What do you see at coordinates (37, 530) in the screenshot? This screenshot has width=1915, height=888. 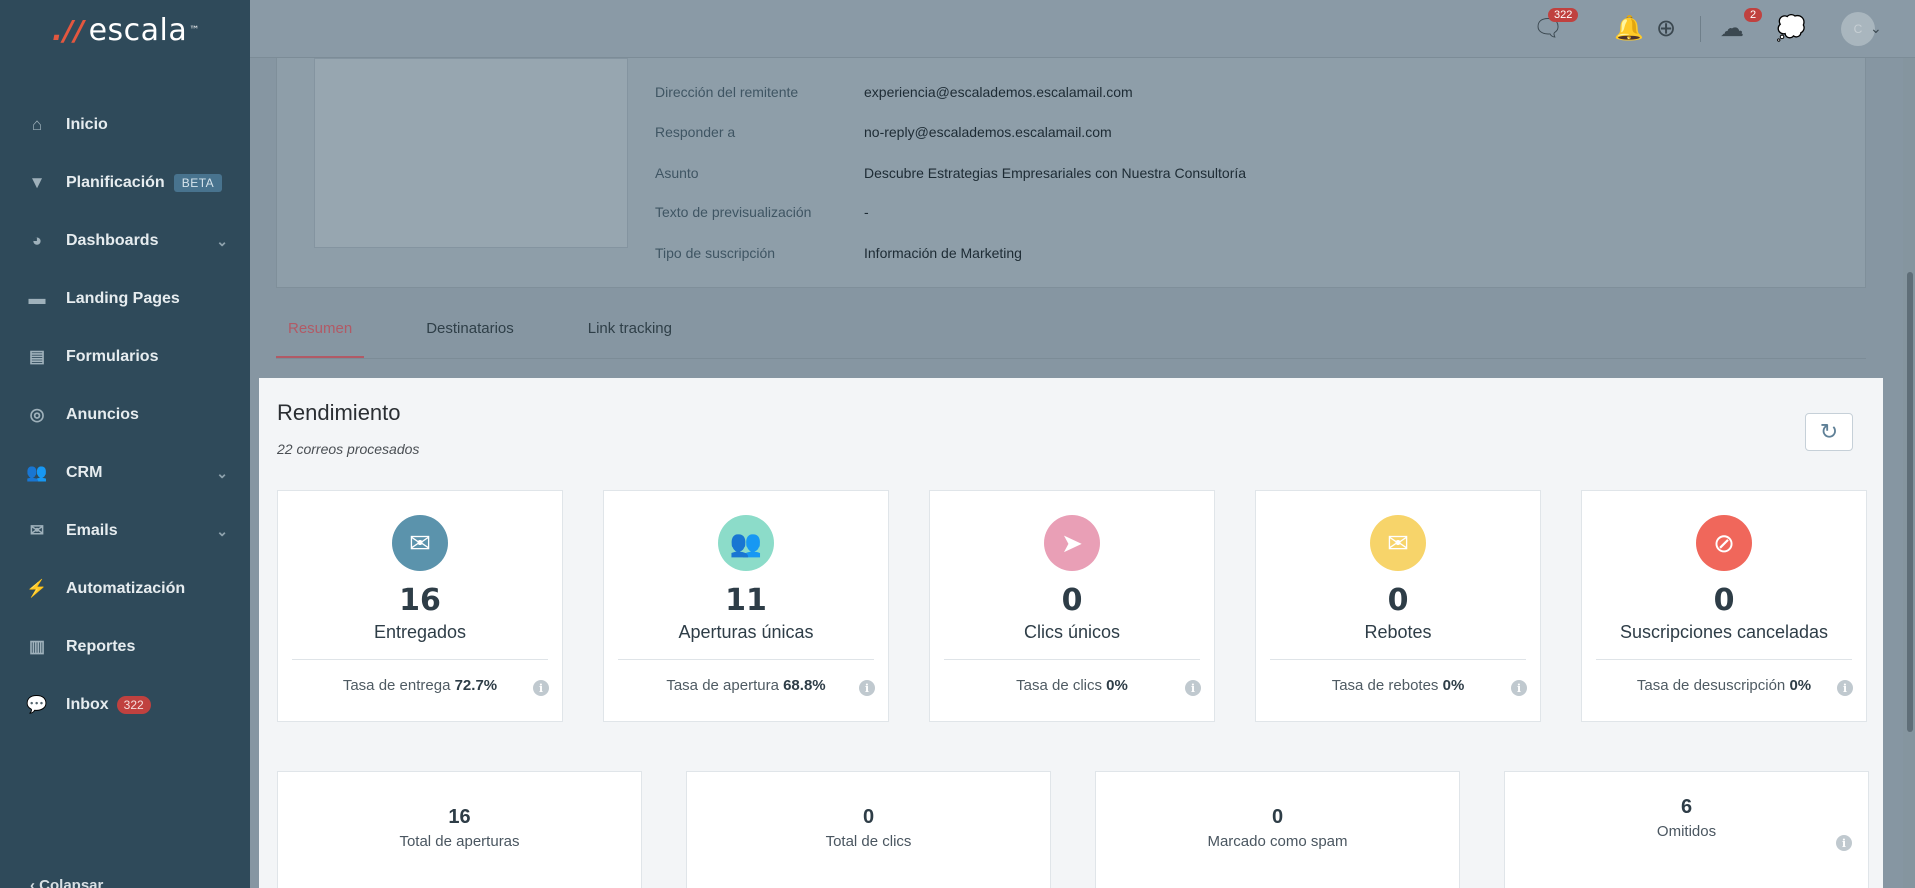 I see `envelope-icon: ✉` at bounding box center [37, 530].